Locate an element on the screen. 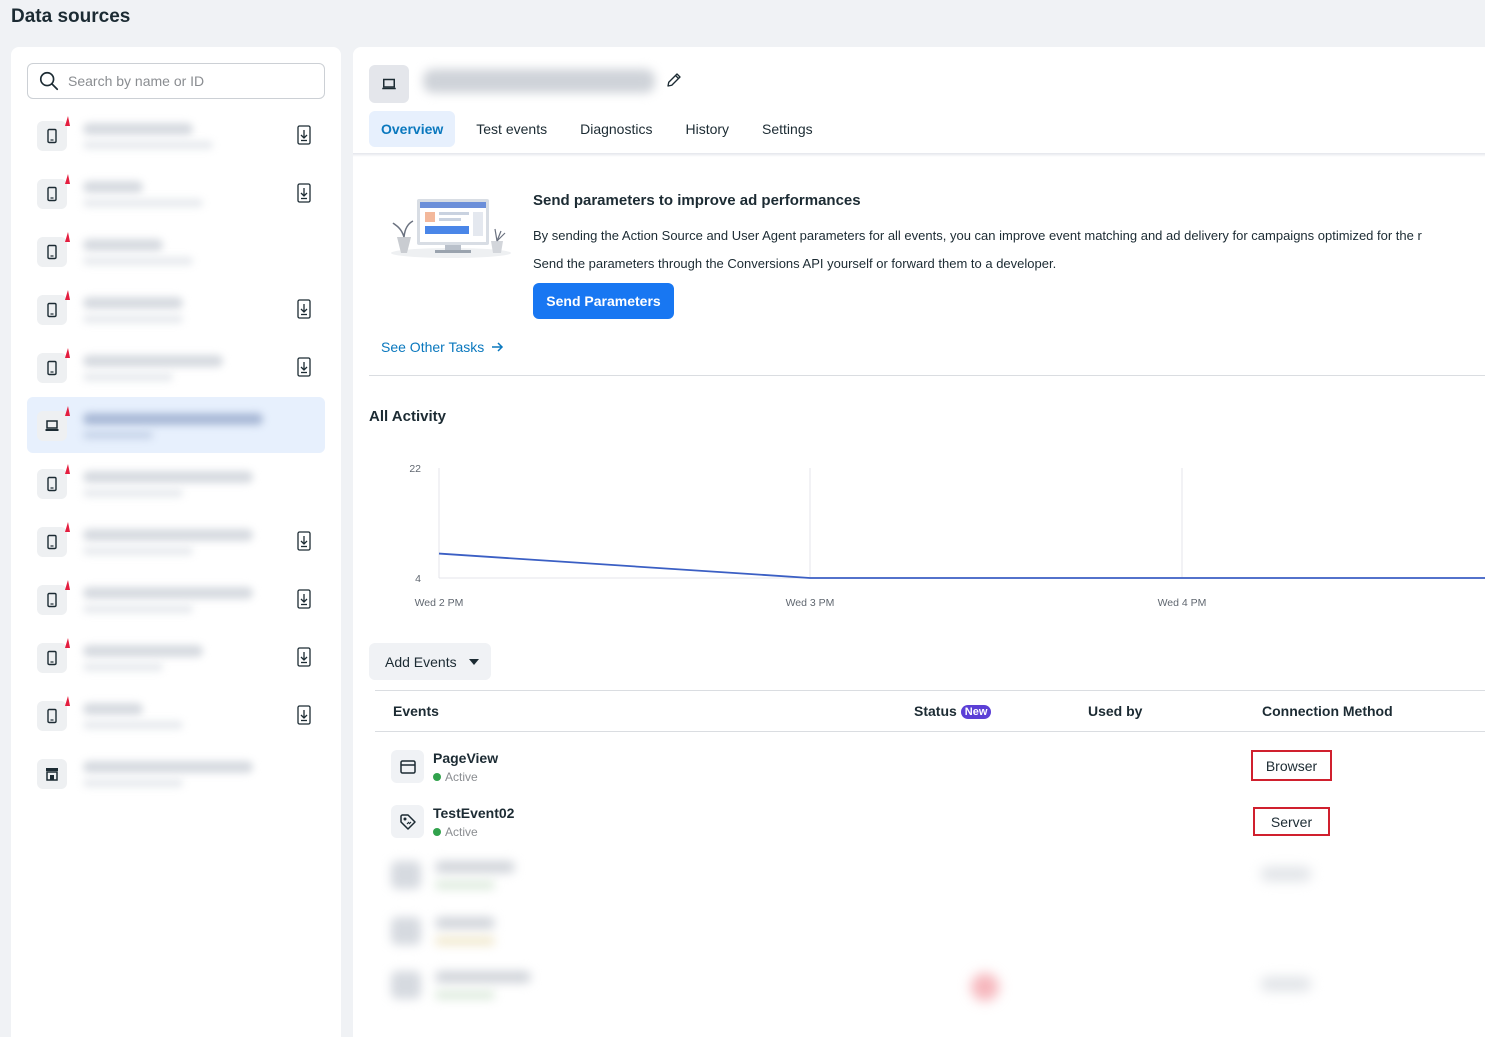 This screenshot has width=1485, height=1037. search-field is located at coordinates (176, 81).